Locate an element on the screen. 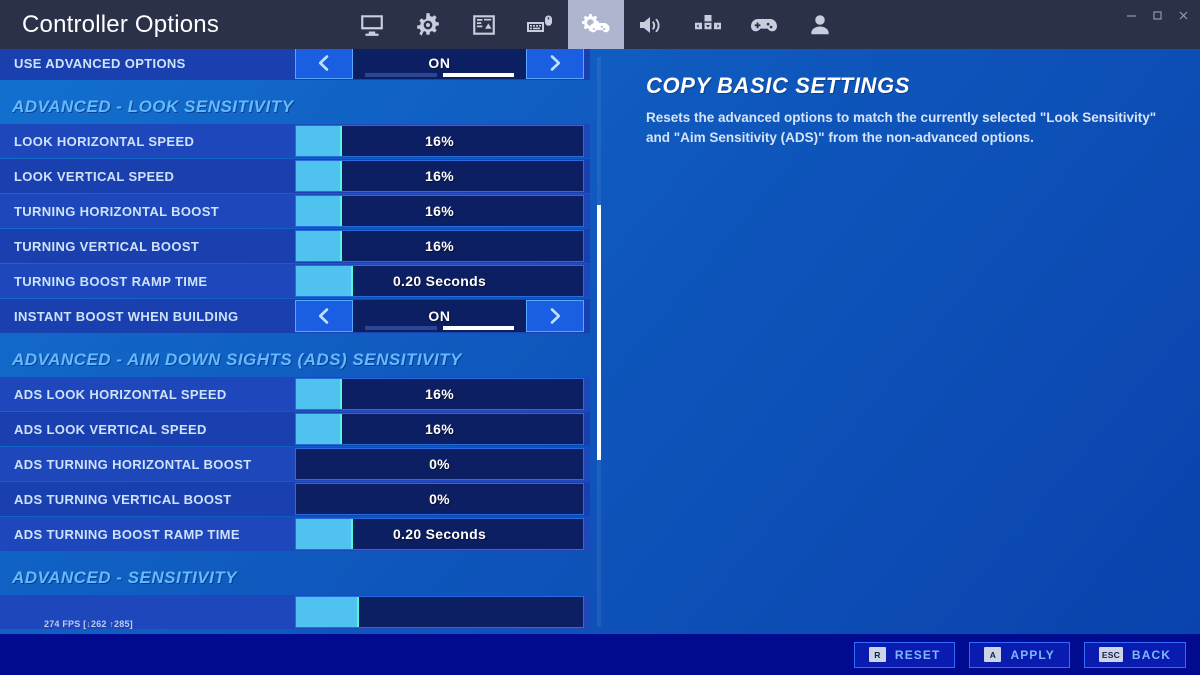  setting-label: ADS Turning Vertical Boost is located at coordinates (123, 499).